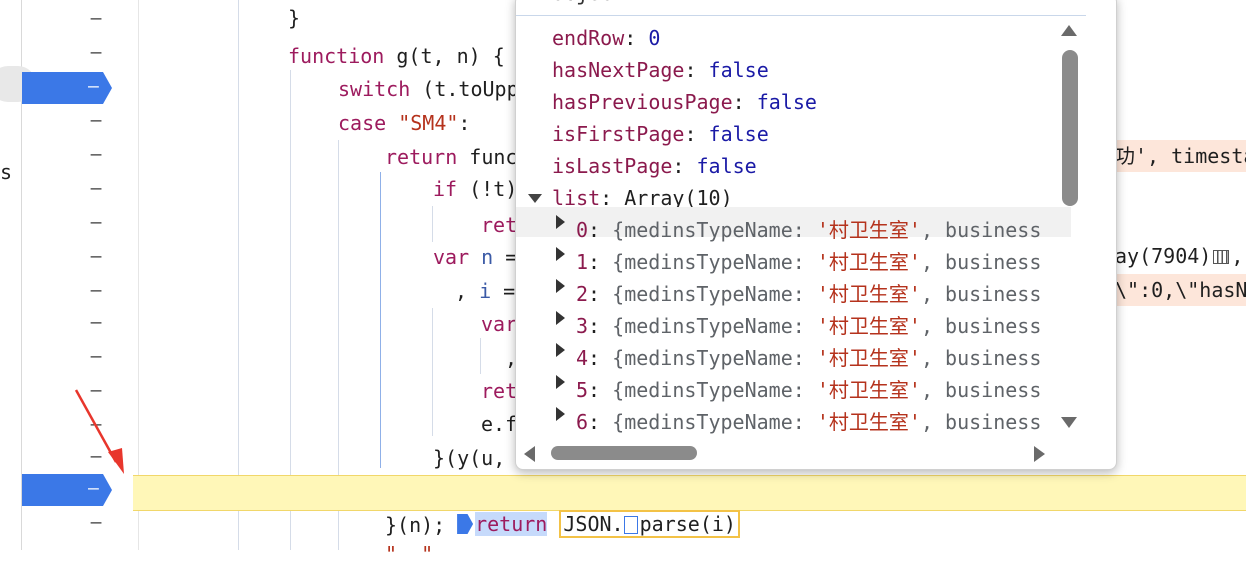  I want to click on scroll-up-icon, so click(1069, 30).